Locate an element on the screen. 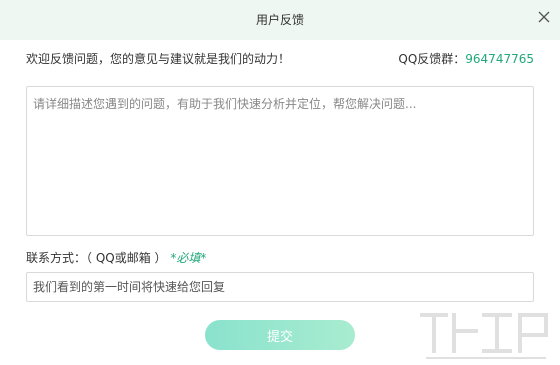 This screenshot has height=365, width=560. intro-row: 欢迎反馈问题，您的意见与建议就是我们的动力！ QQ反馈群：964747765 is located at coordinates (280, 59).